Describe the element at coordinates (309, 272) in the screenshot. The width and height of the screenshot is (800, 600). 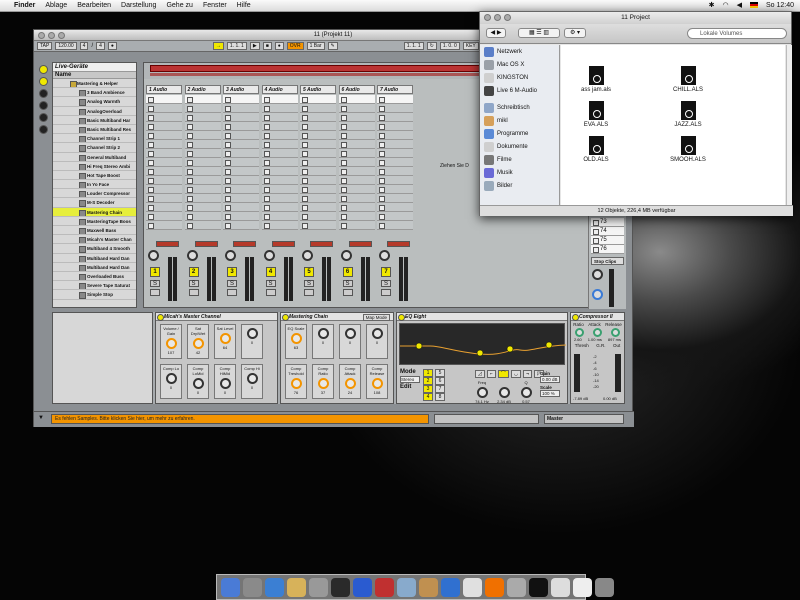
I see `track-activator-button: 5` at that location.